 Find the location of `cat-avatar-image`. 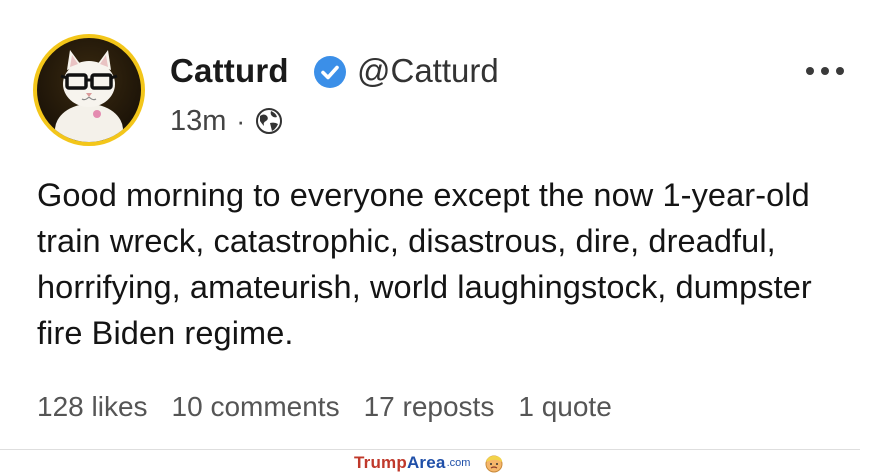

cat-avatar-image is located at coordinates (89, 96).